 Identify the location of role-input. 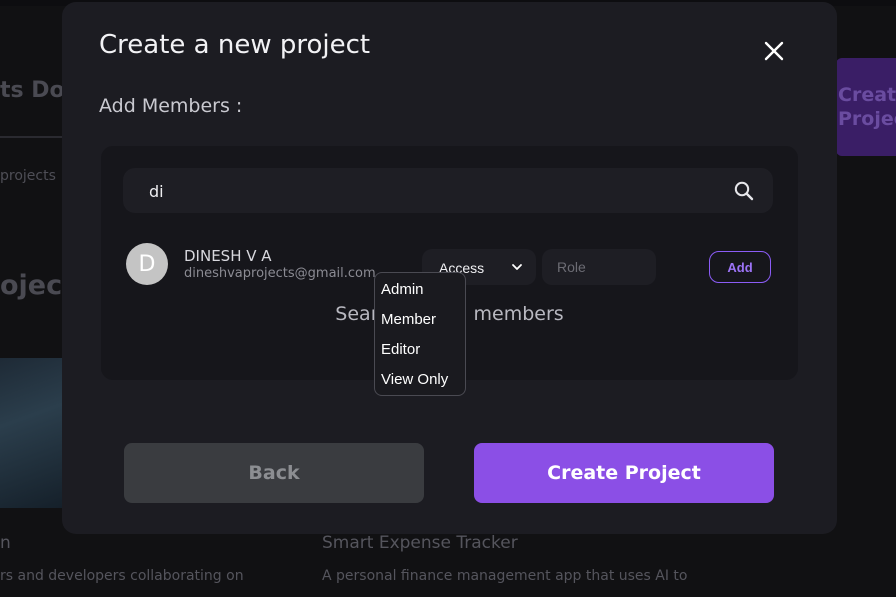
(599, 267).